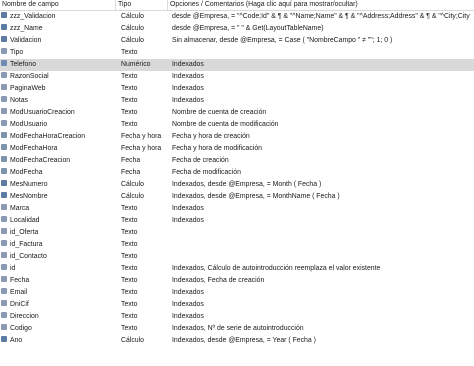  I want to click on table-row: id_Oferta Texto, so click(237, 233).